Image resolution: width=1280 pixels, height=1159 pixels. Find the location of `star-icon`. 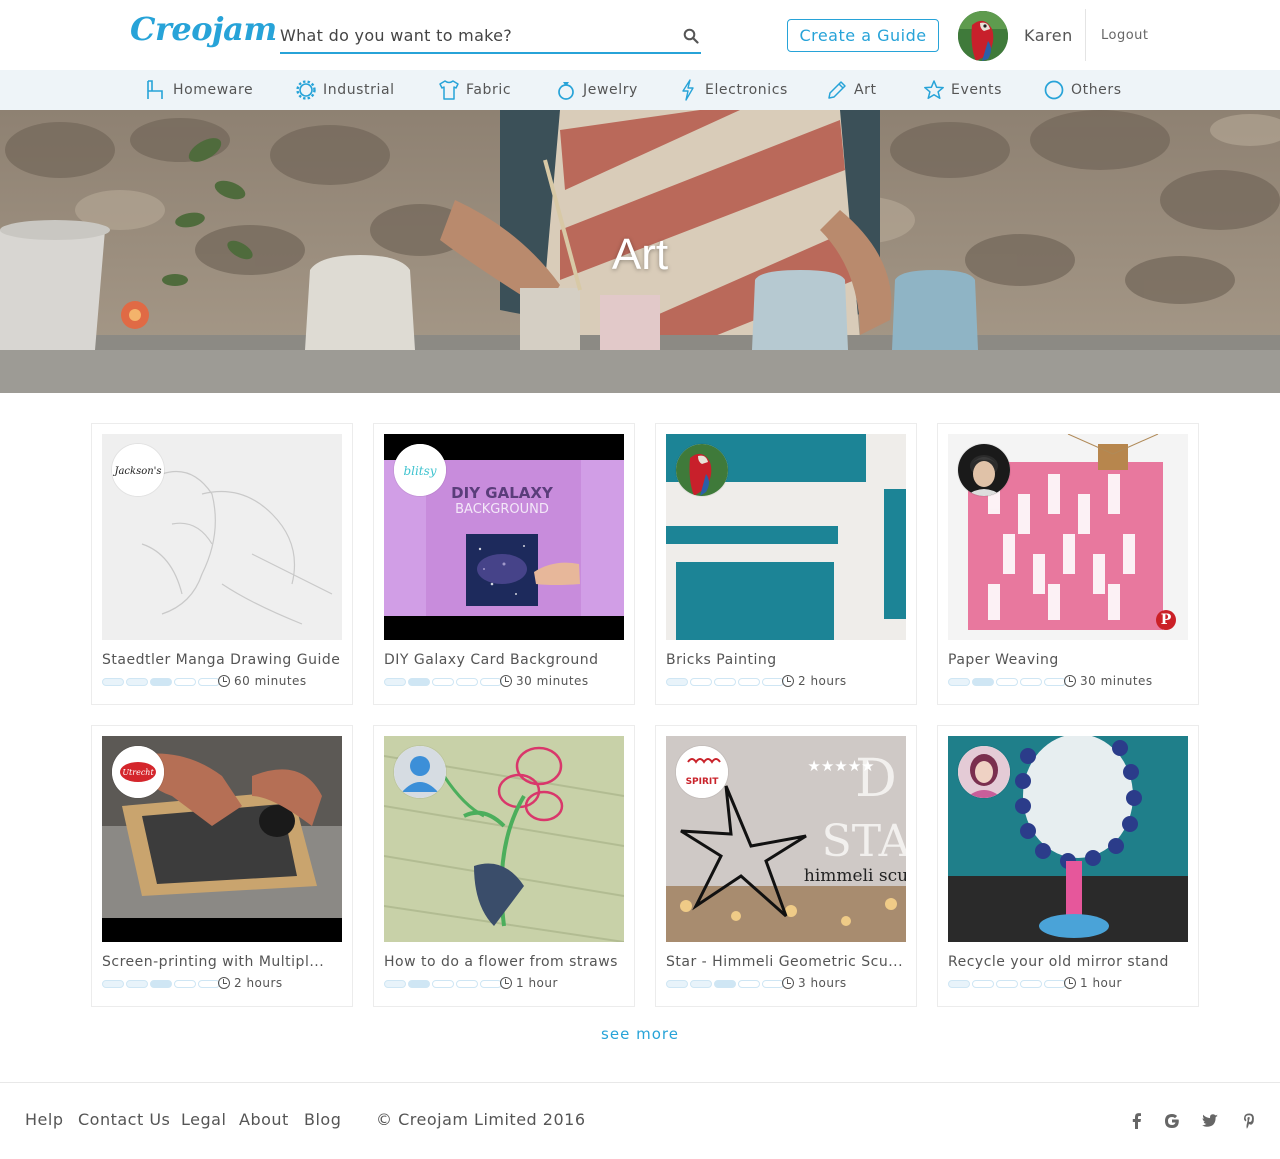

star-icon is located at coordinates (934, 90).